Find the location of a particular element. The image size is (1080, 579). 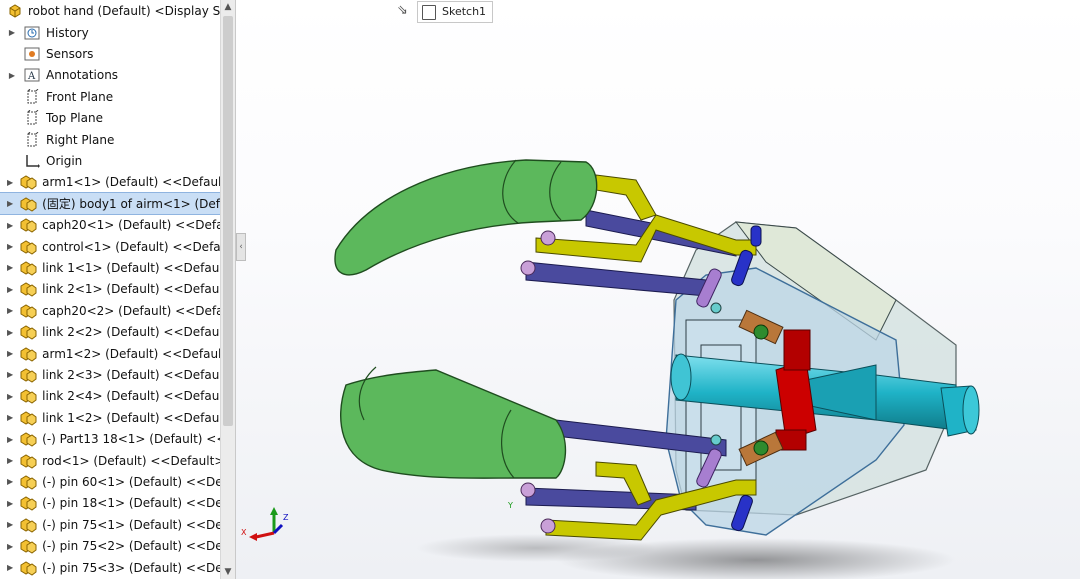

tree-item-label: Right Plane is located at coordinates (80, 139).